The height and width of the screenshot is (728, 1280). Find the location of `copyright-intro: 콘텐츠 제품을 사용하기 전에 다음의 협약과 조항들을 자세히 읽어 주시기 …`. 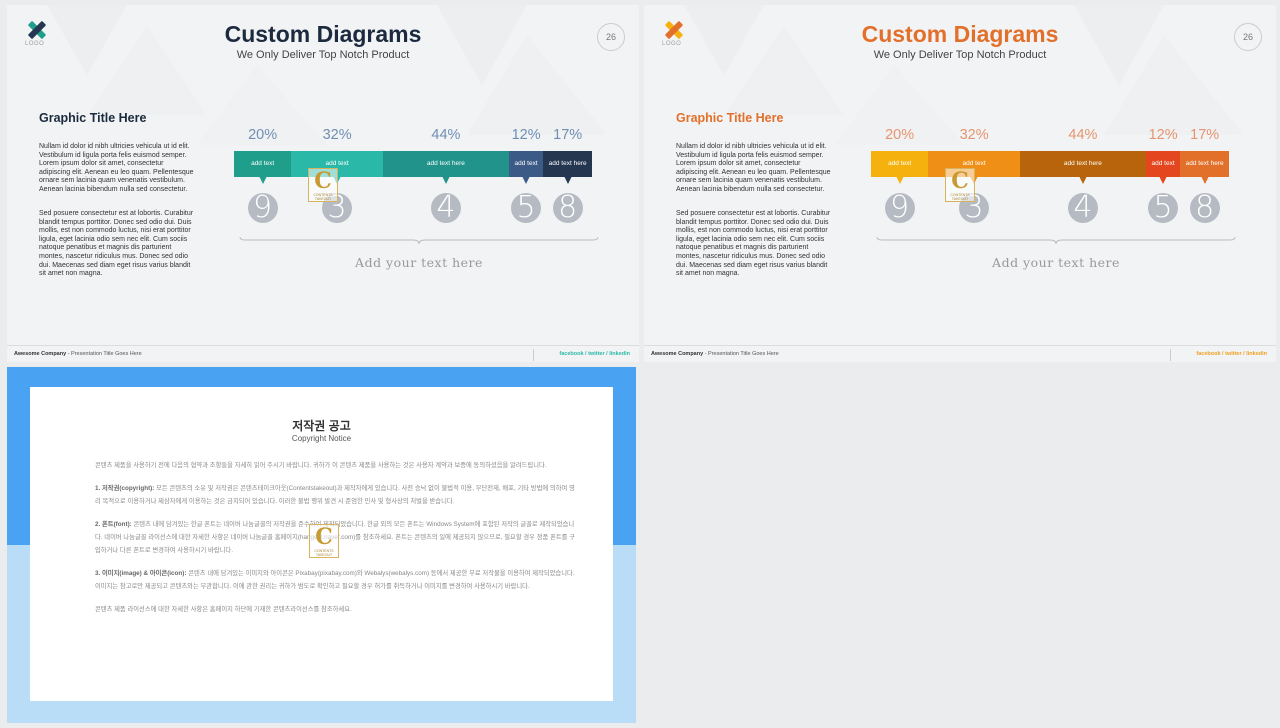

copyright-intro: 콘텐츠 제품을 사용하기 전에 다음의 협약과 조항들을 자세히 읽어 주시기 … is located at coordinates (321, 465).